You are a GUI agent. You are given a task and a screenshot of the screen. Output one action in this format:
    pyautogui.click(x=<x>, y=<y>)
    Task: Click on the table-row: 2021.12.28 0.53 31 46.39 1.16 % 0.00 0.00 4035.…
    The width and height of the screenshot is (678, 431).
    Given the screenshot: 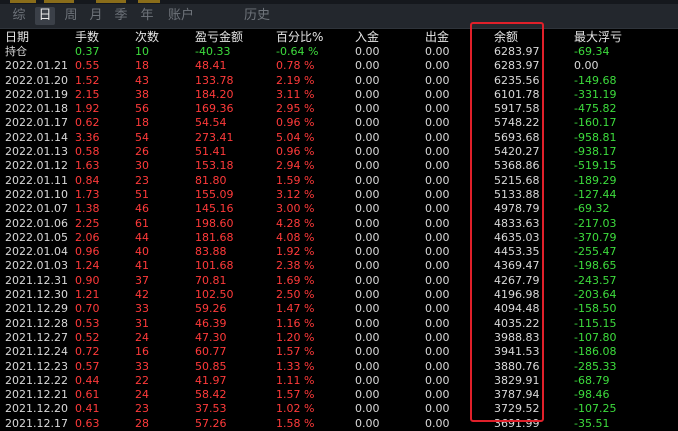 What is the action you would take?
    pyautogui.click(x=339, y=324)
    